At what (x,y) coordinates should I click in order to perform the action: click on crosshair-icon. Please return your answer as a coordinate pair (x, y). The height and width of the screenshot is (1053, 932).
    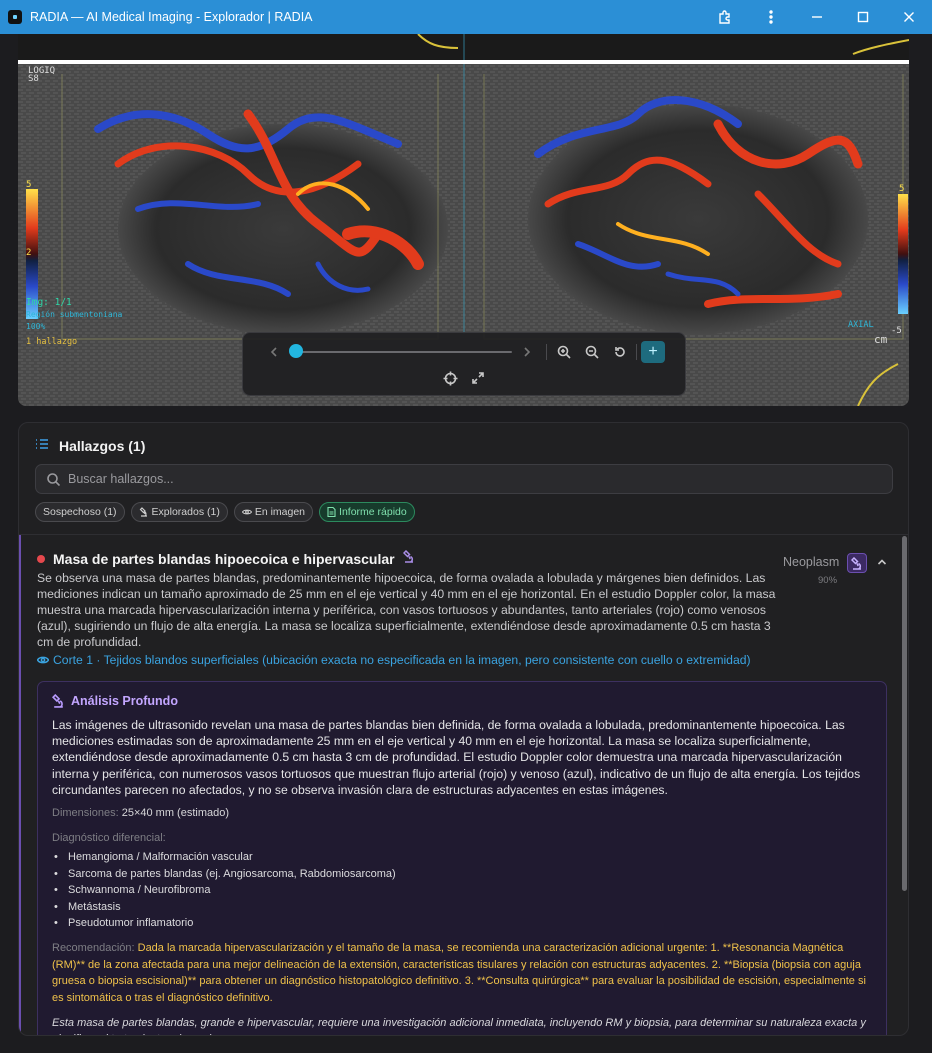
    Looking at the image, I should click on (450, 378).